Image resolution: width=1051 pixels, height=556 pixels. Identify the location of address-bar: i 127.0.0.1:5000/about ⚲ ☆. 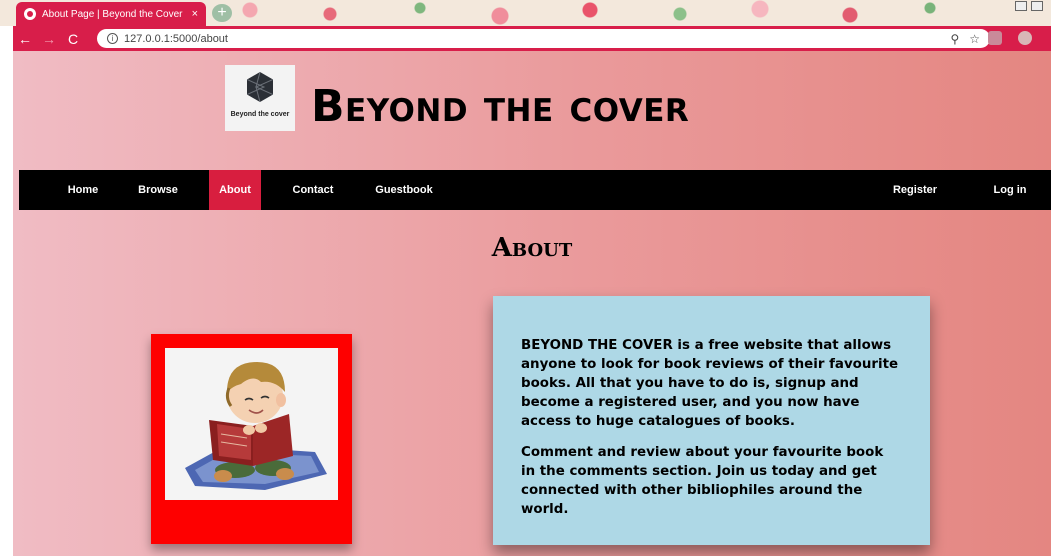
(543, 38).